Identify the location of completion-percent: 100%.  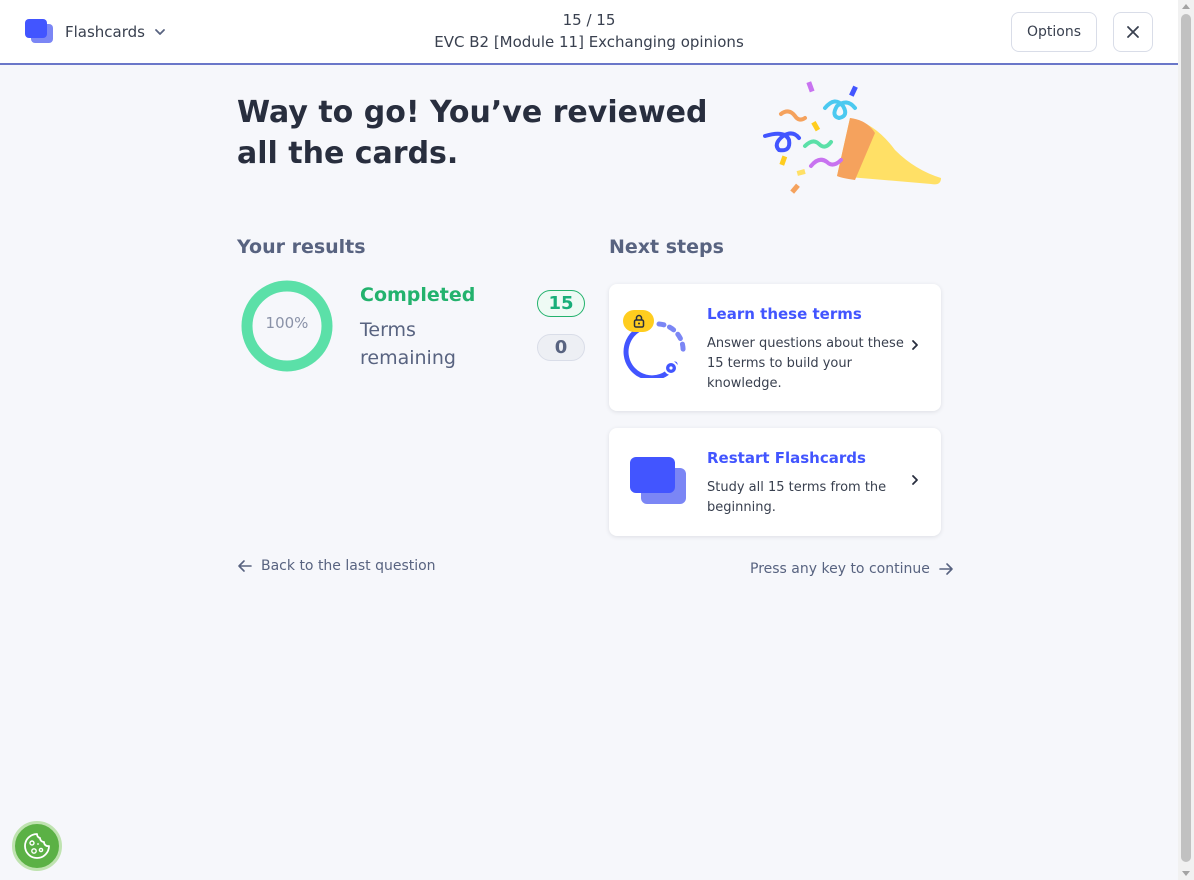
(287, 323).